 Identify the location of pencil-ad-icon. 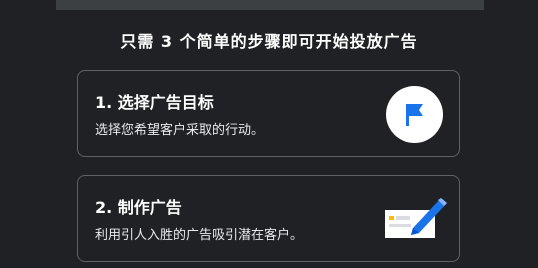
(416, 216).